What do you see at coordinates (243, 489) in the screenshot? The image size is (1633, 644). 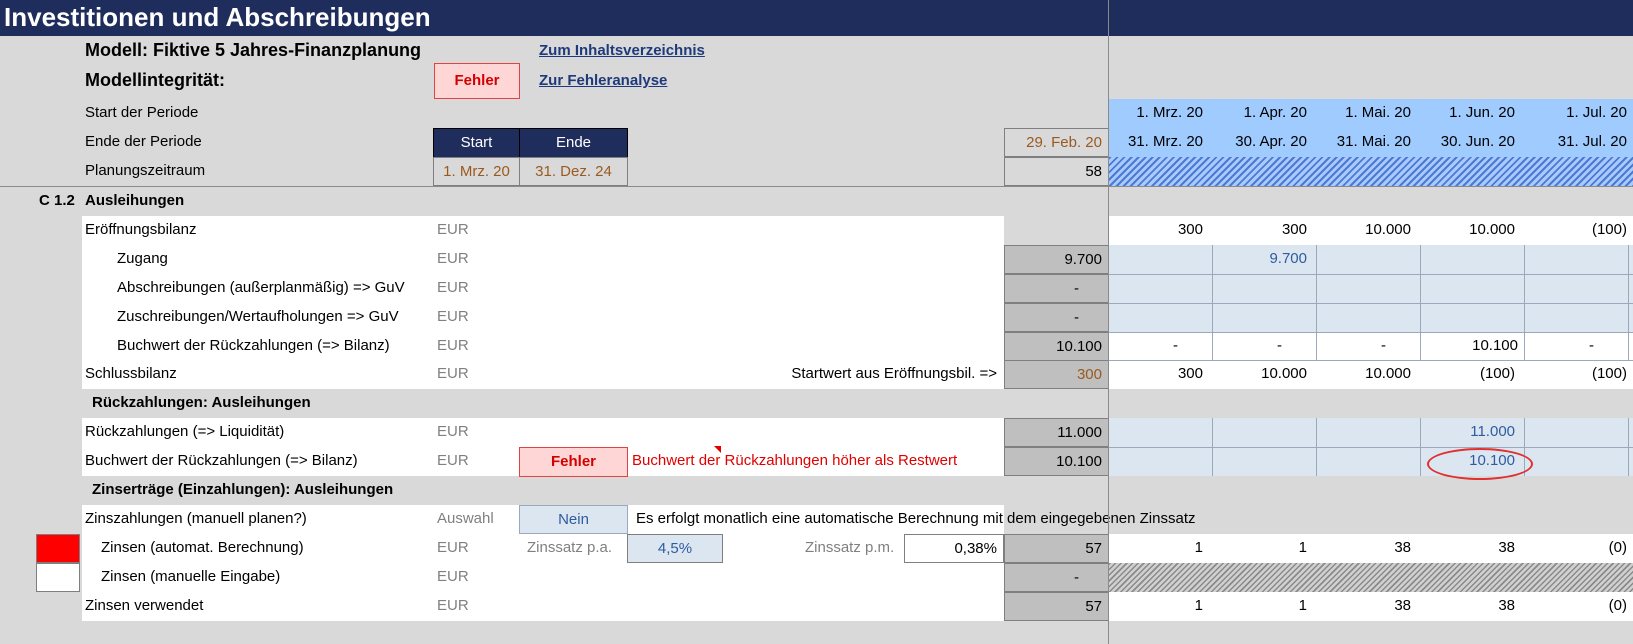 I see `interest-title: Zinserträge (Einzahlungen): Ausleihungen` at bounding box center [243, 489].